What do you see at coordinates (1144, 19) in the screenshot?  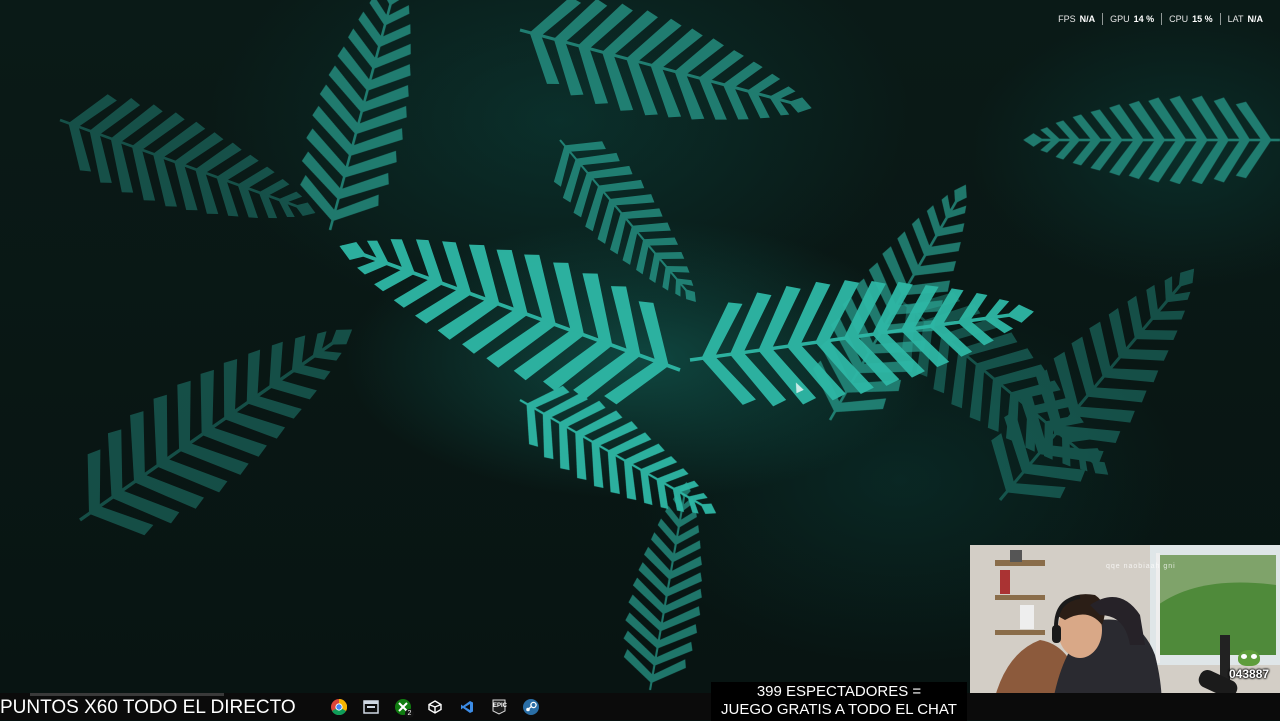 I see `gpu-value: 14 %` at bounding box center [1144, 19].